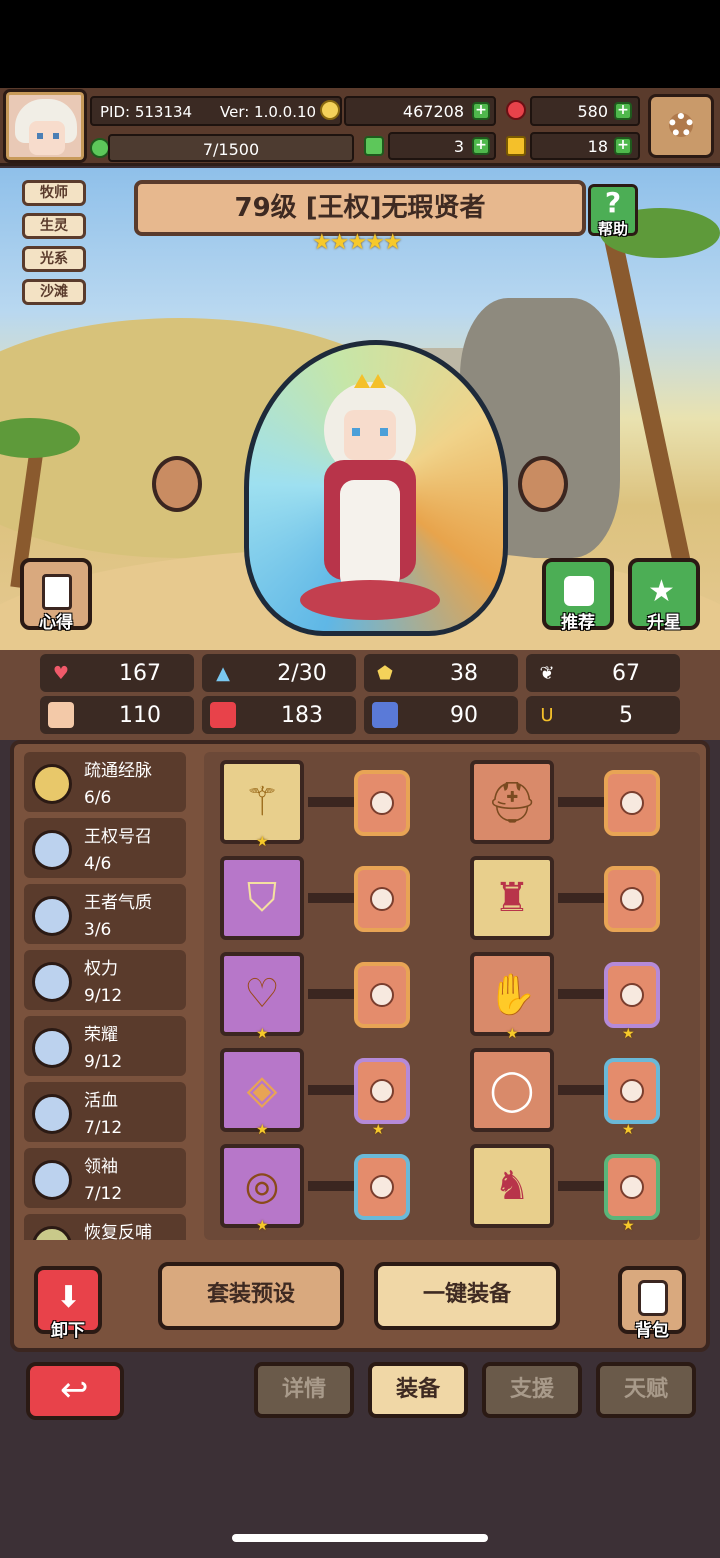 This screenshot has height=1558, width=720. Describe the element at coordinates (441, 715) in the screenshot. I see `stat-agility: 90` at that location.